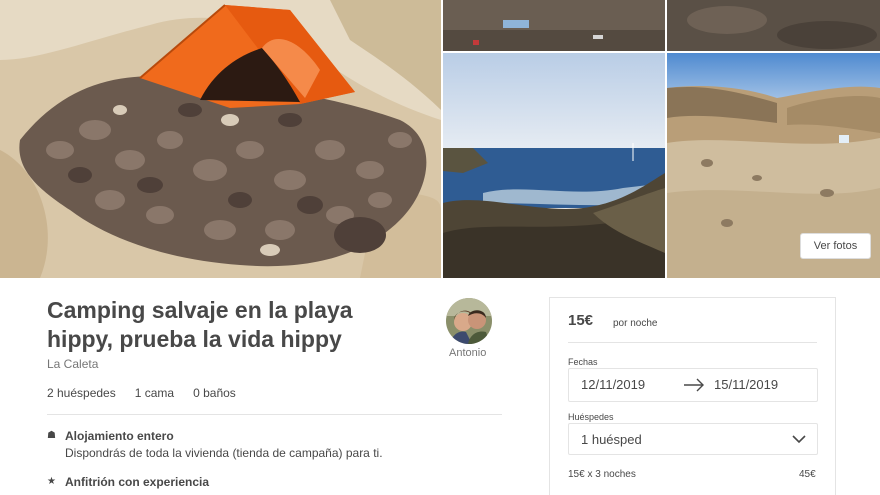 The height and width of the screenshot is (495, 880). I want to click on dates-label: Fechas, so click(583, 362).